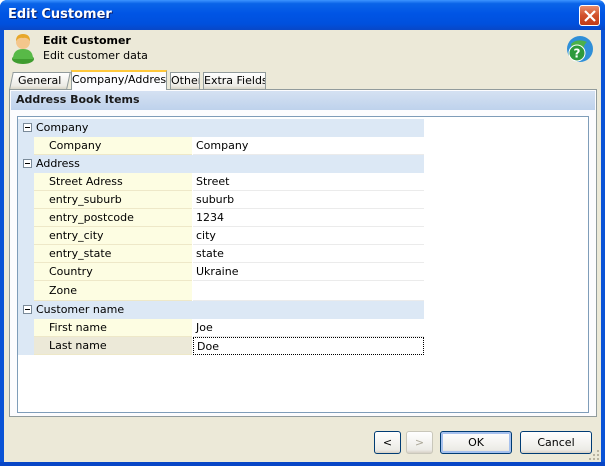  I want to click on tab-other: Other, so click(185, 80).